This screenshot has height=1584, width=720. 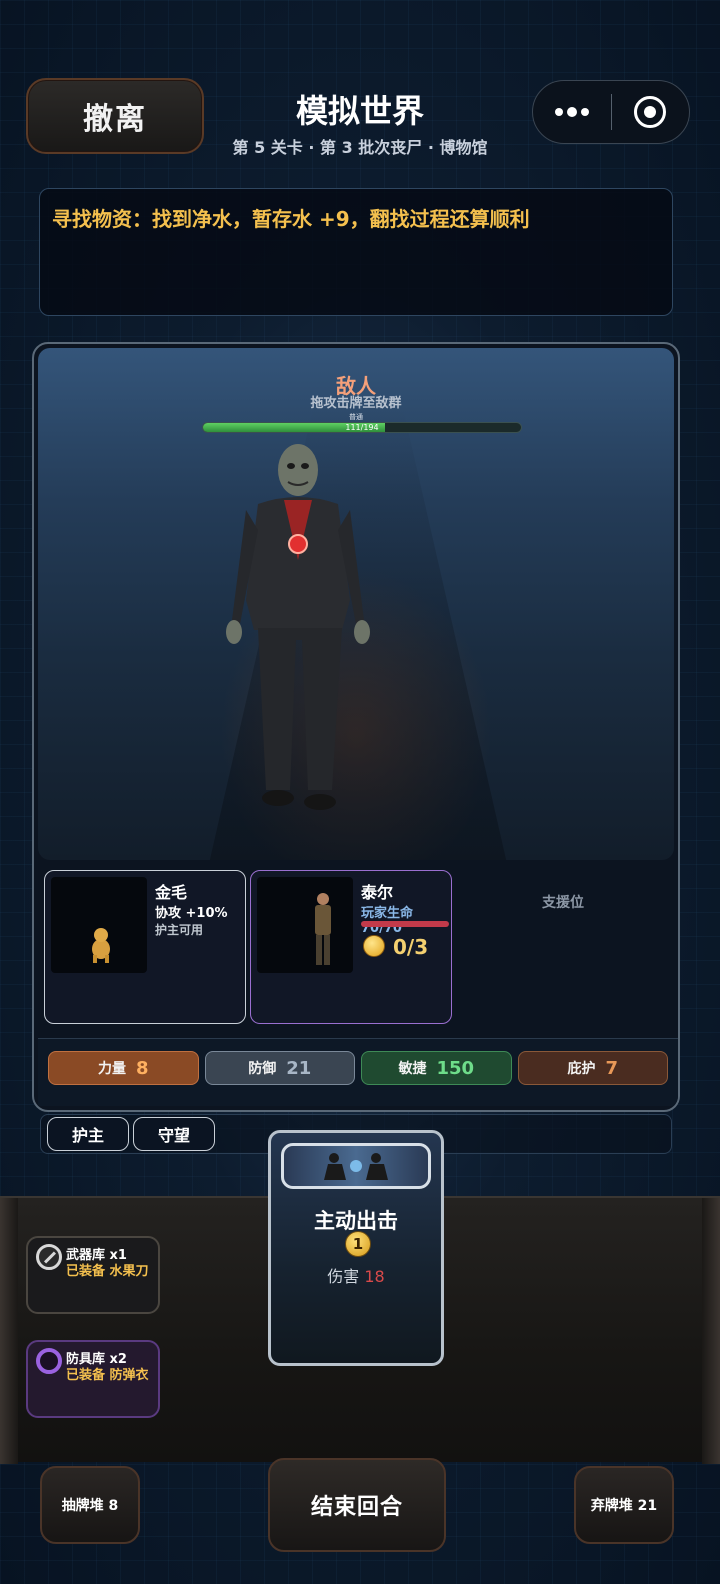 I want to click on damage-value: 18, so click(x=374, y=1276).